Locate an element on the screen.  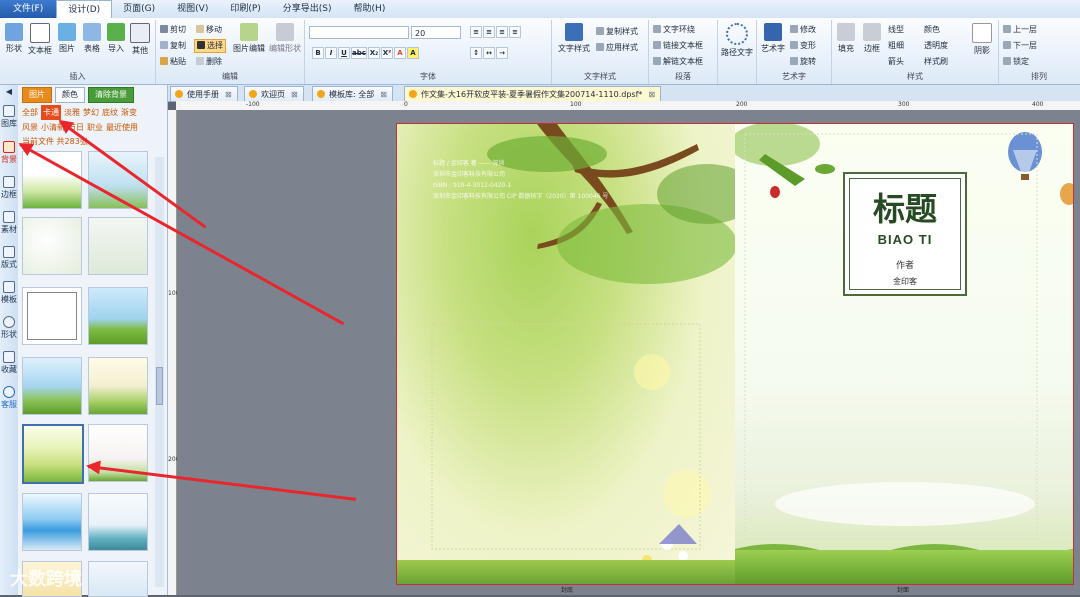
support-tool: 客服 is located at coordinates (9, 398).